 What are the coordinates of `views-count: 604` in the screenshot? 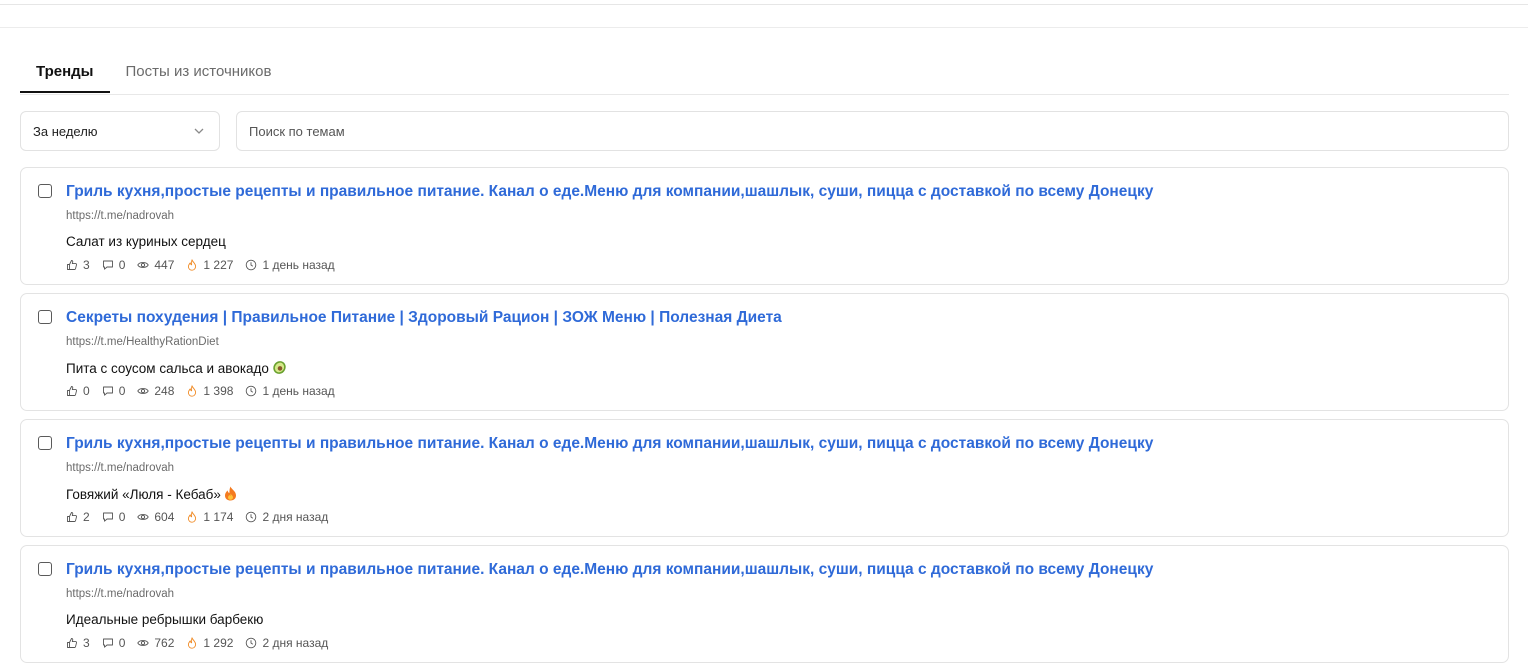 It's located at (164, 517).